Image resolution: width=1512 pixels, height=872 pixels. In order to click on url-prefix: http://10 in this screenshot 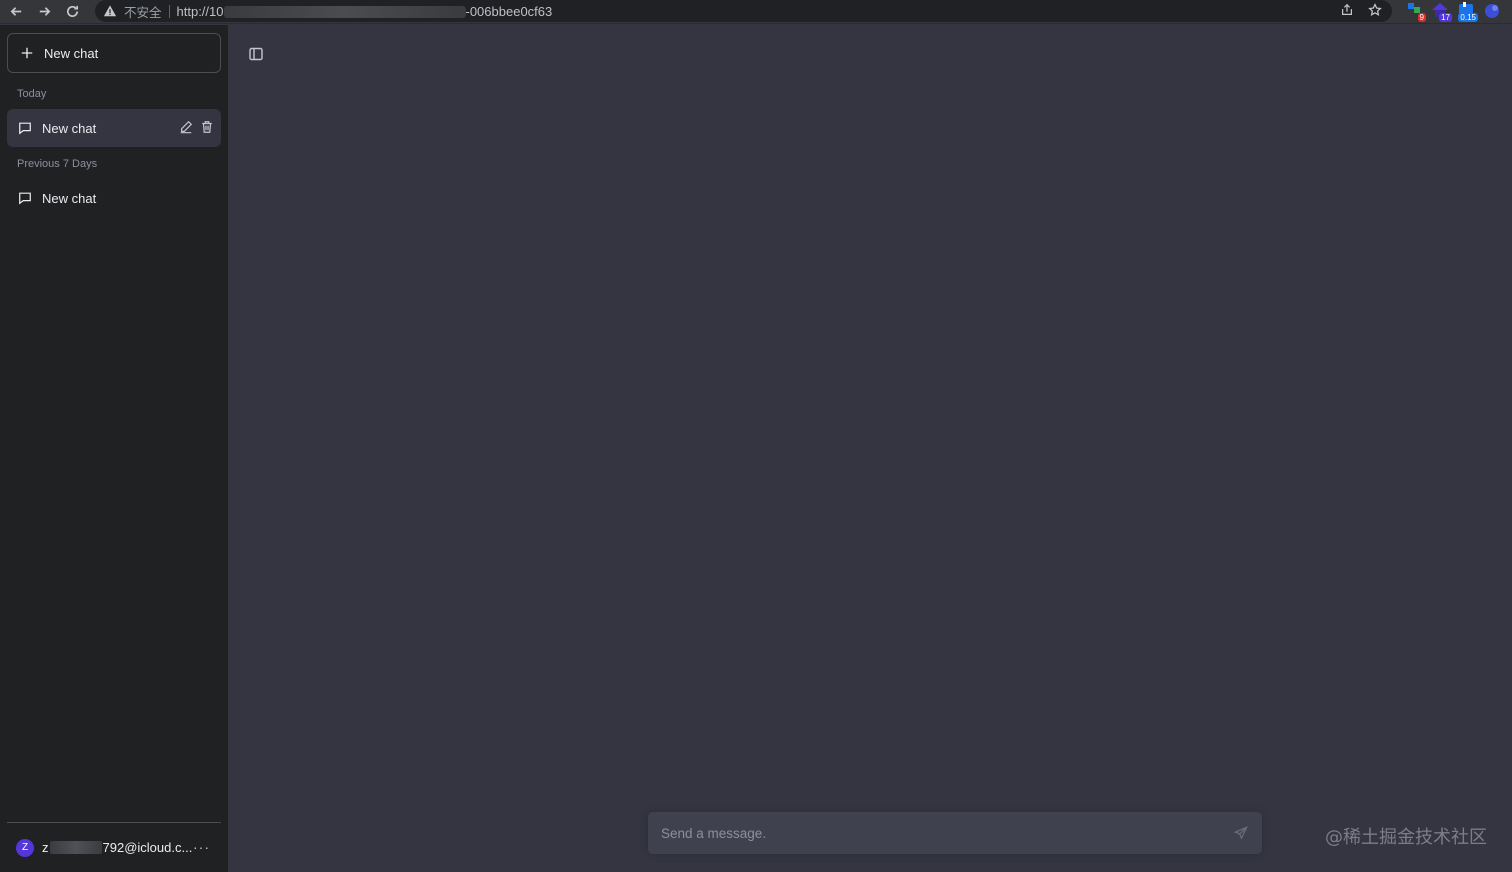, I will do `click(200, 11)`.